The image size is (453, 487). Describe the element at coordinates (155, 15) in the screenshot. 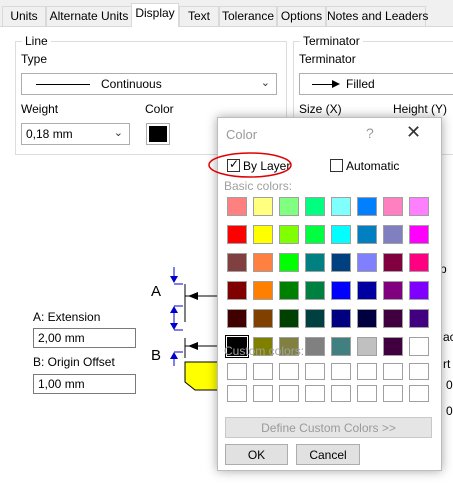

I see `tab-display: Display` at that location.